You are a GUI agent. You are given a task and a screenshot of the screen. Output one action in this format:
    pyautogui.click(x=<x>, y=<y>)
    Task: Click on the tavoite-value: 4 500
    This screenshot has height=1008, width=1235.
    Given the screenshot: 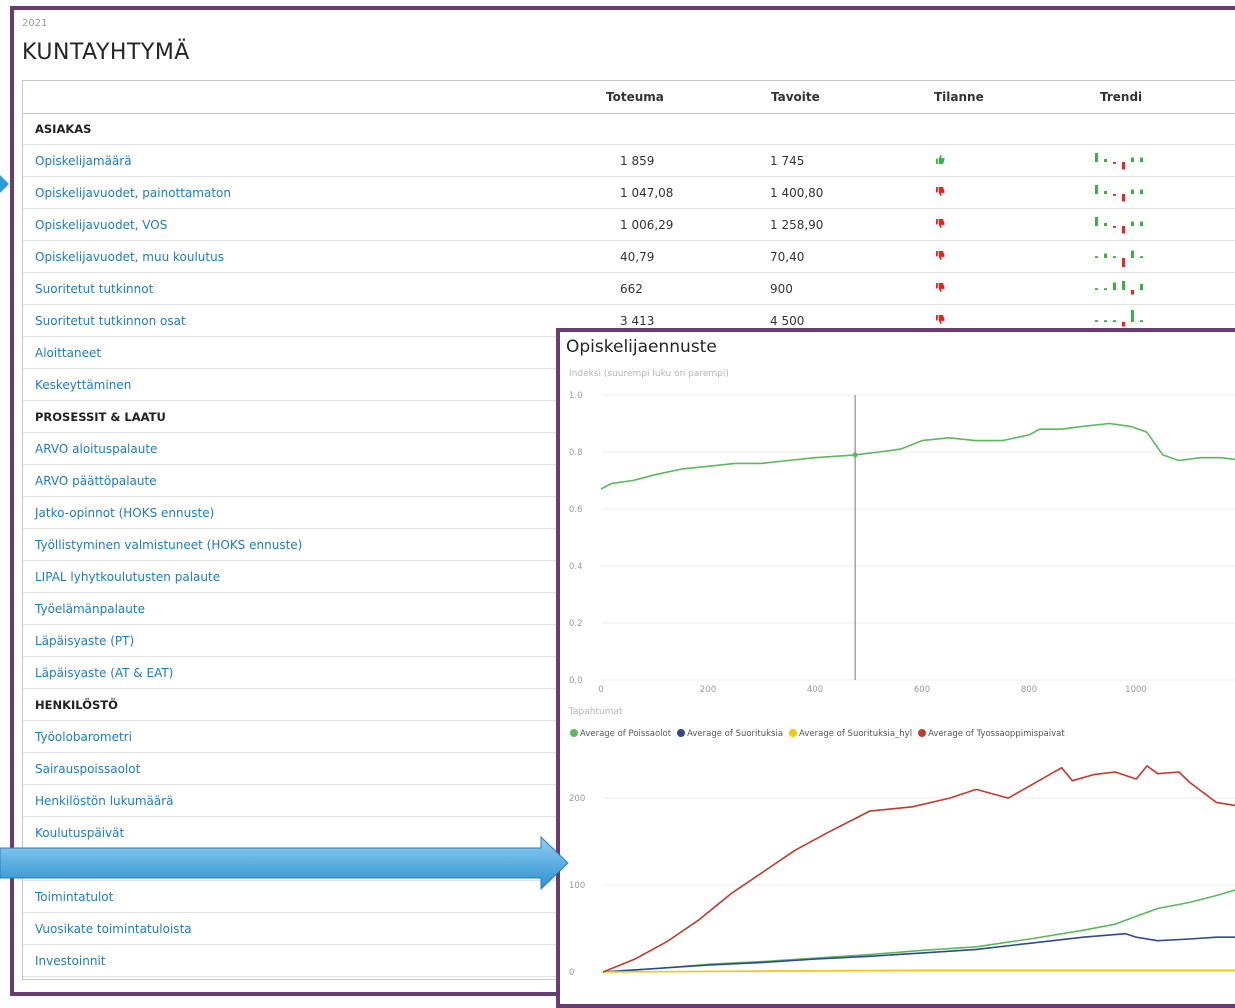 What is the action you would take?
    pyautogui.click(x=787, y=321)
    